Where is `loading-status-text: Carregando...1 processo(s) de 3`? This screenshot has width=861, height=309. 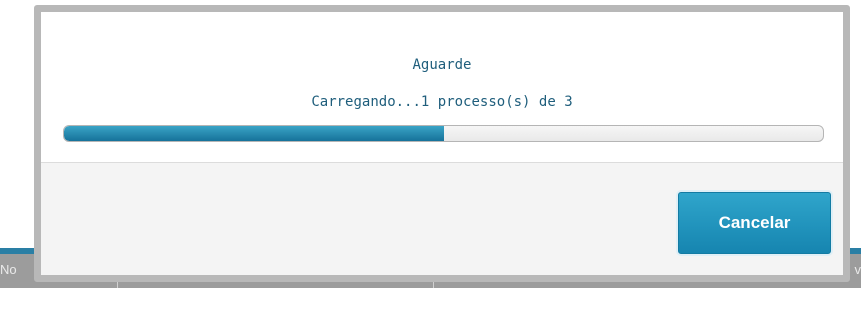
loading-status-text: Carregando...1 processo(s) de 3 is located at coordinates (442, 102).